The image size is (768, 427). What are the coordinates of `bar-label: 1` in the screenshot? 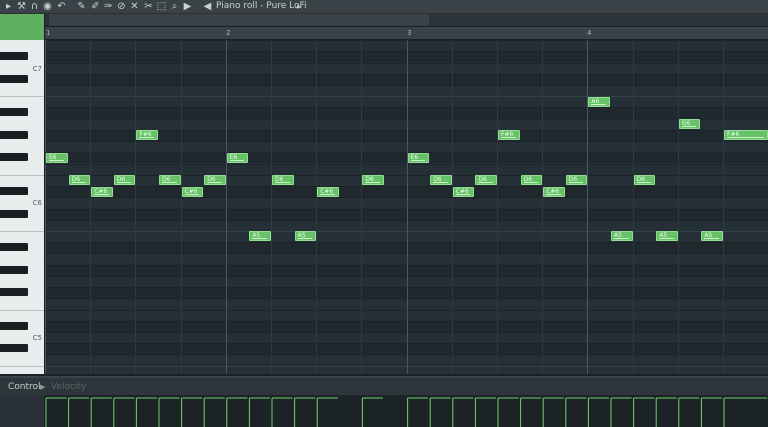 It's located at (48, 33).